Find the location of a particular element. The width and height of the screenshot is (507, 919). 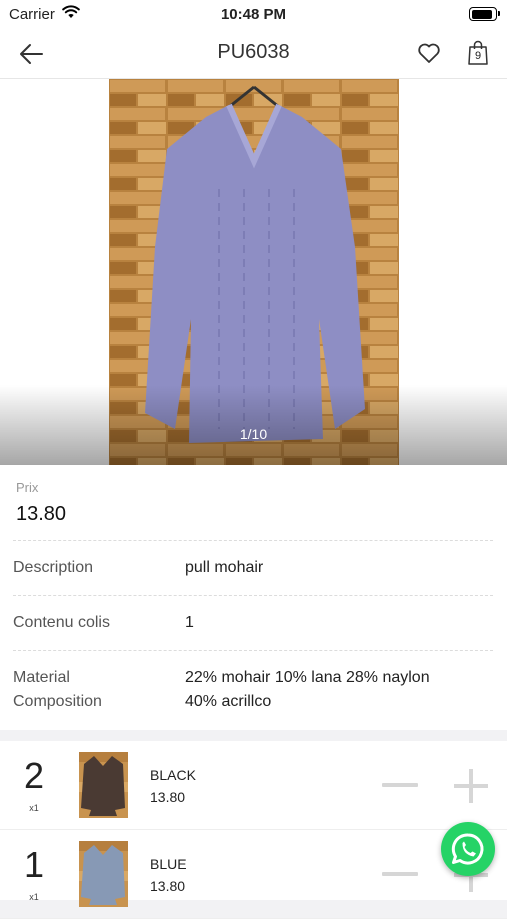

whatsapp-button is located at coordinates (468, 849).